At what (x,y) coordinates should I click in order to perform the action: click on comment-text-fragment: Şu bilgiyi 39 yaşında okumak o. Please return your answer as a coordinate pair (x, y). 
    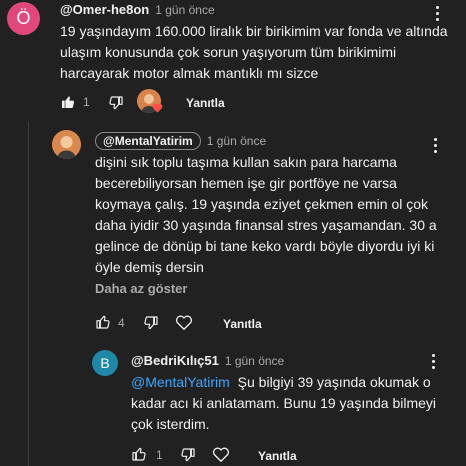
    Looking at the image, I should click on (334, 382).